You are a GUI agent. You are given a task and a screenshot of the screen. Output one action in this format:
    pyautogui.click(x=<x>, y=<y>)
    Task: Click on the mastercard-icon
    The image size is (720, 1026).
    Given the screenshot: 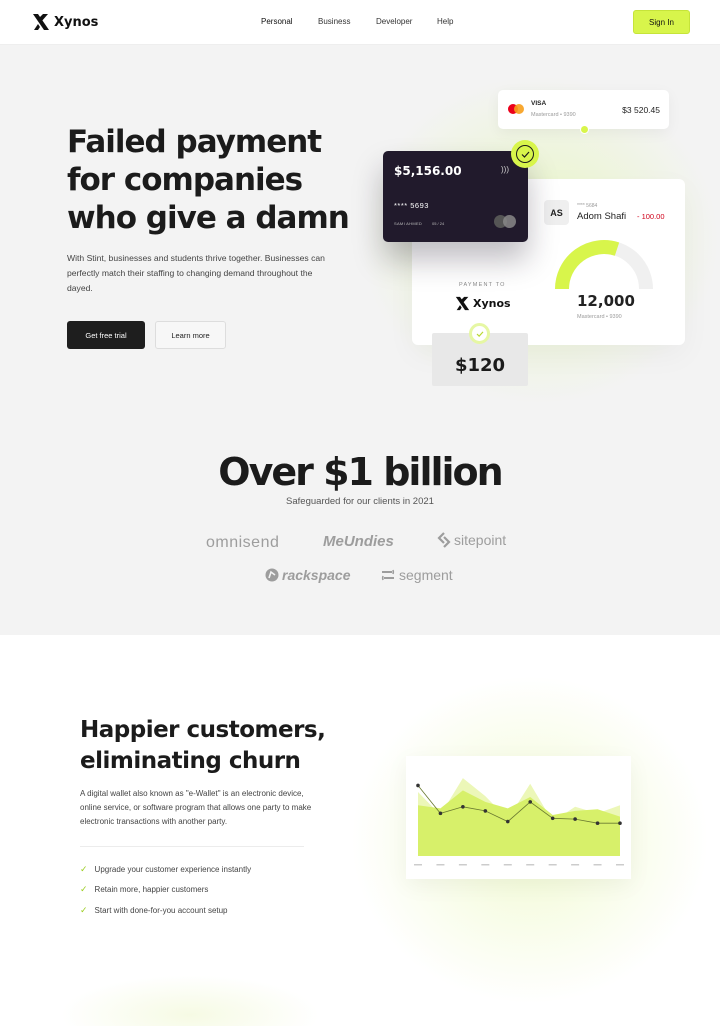 What is the action you would take?
    pyautogui.click(x=516, y=109)
    